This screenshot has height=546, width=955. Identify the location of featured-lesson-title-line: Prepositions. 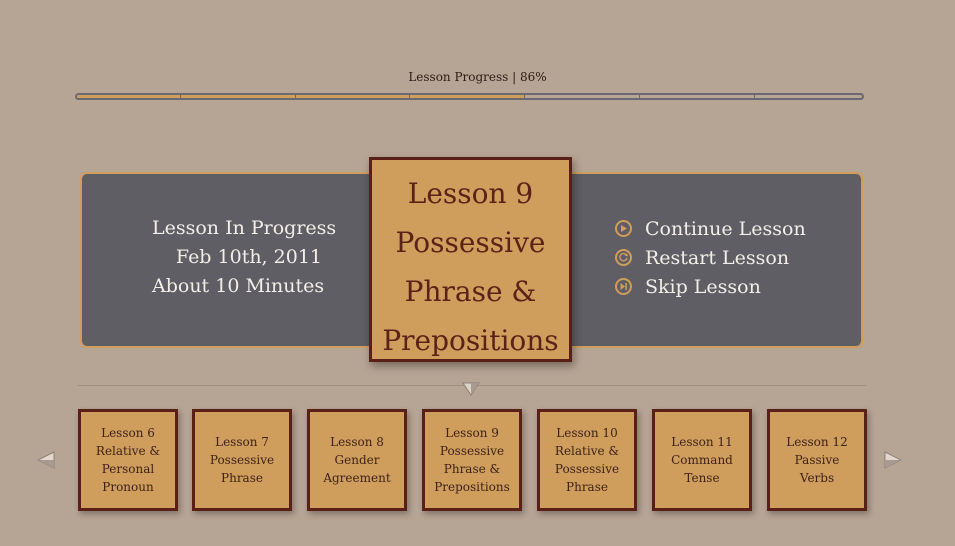
(470, 340).